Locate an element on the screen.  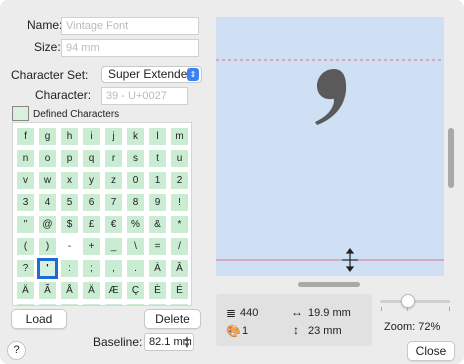
apostrophe-glyph is located at coordinates (331, 97).